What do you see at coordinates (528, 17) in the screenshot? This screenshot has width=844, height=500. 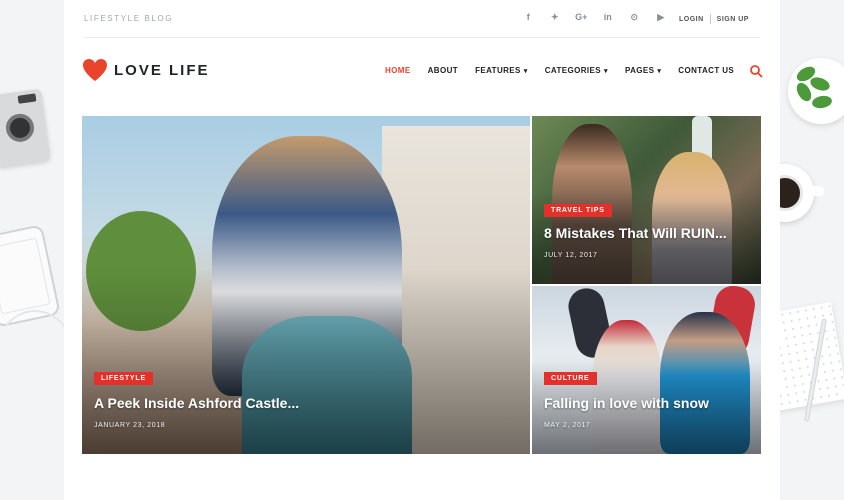 I see `facebook-icon: f` at bounding box center [528, 17].